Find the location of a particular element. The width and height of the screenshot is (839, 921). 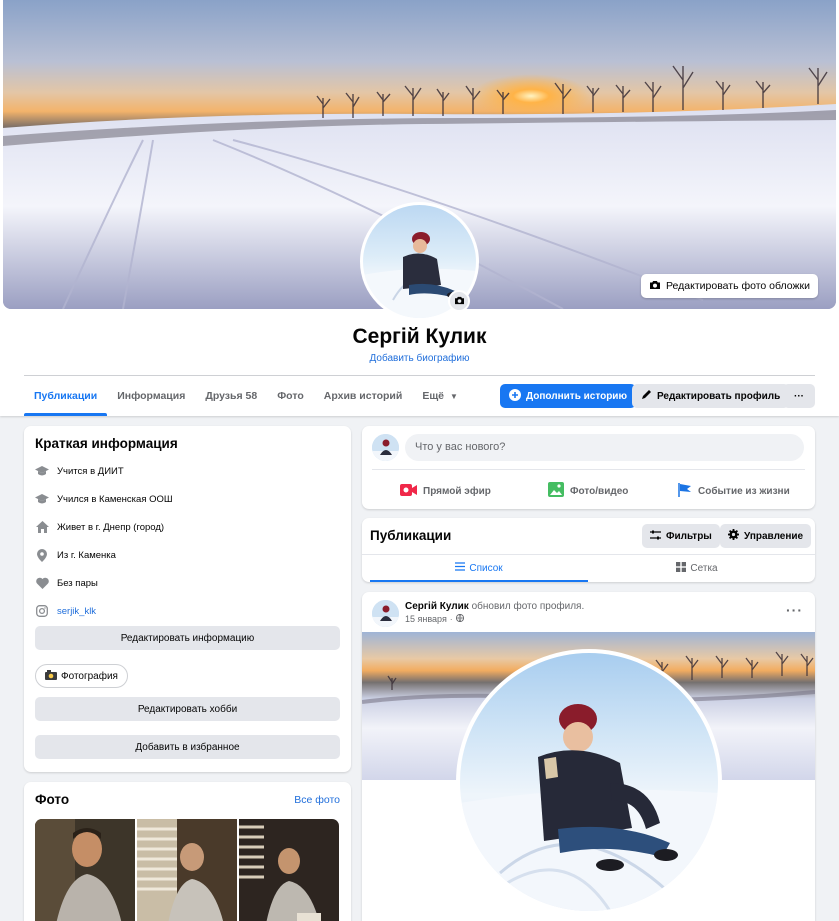

live-video-icon is located at coordinates (408, 491).